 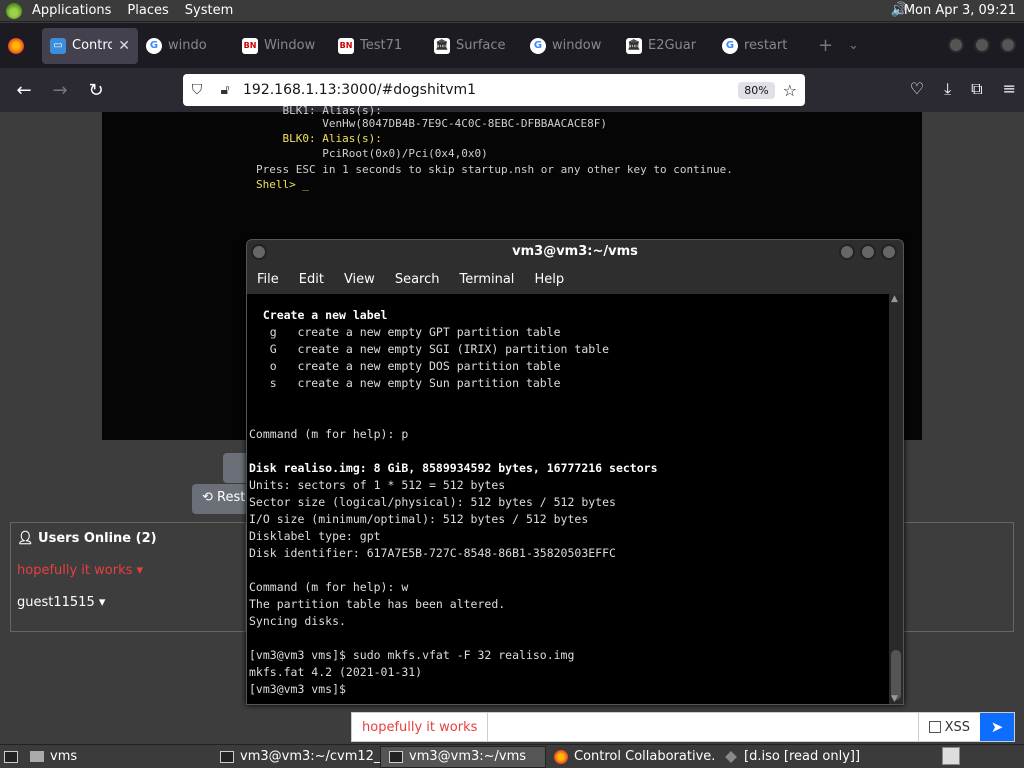 I want to click on menu-view: View, so click(x=359, y=279).